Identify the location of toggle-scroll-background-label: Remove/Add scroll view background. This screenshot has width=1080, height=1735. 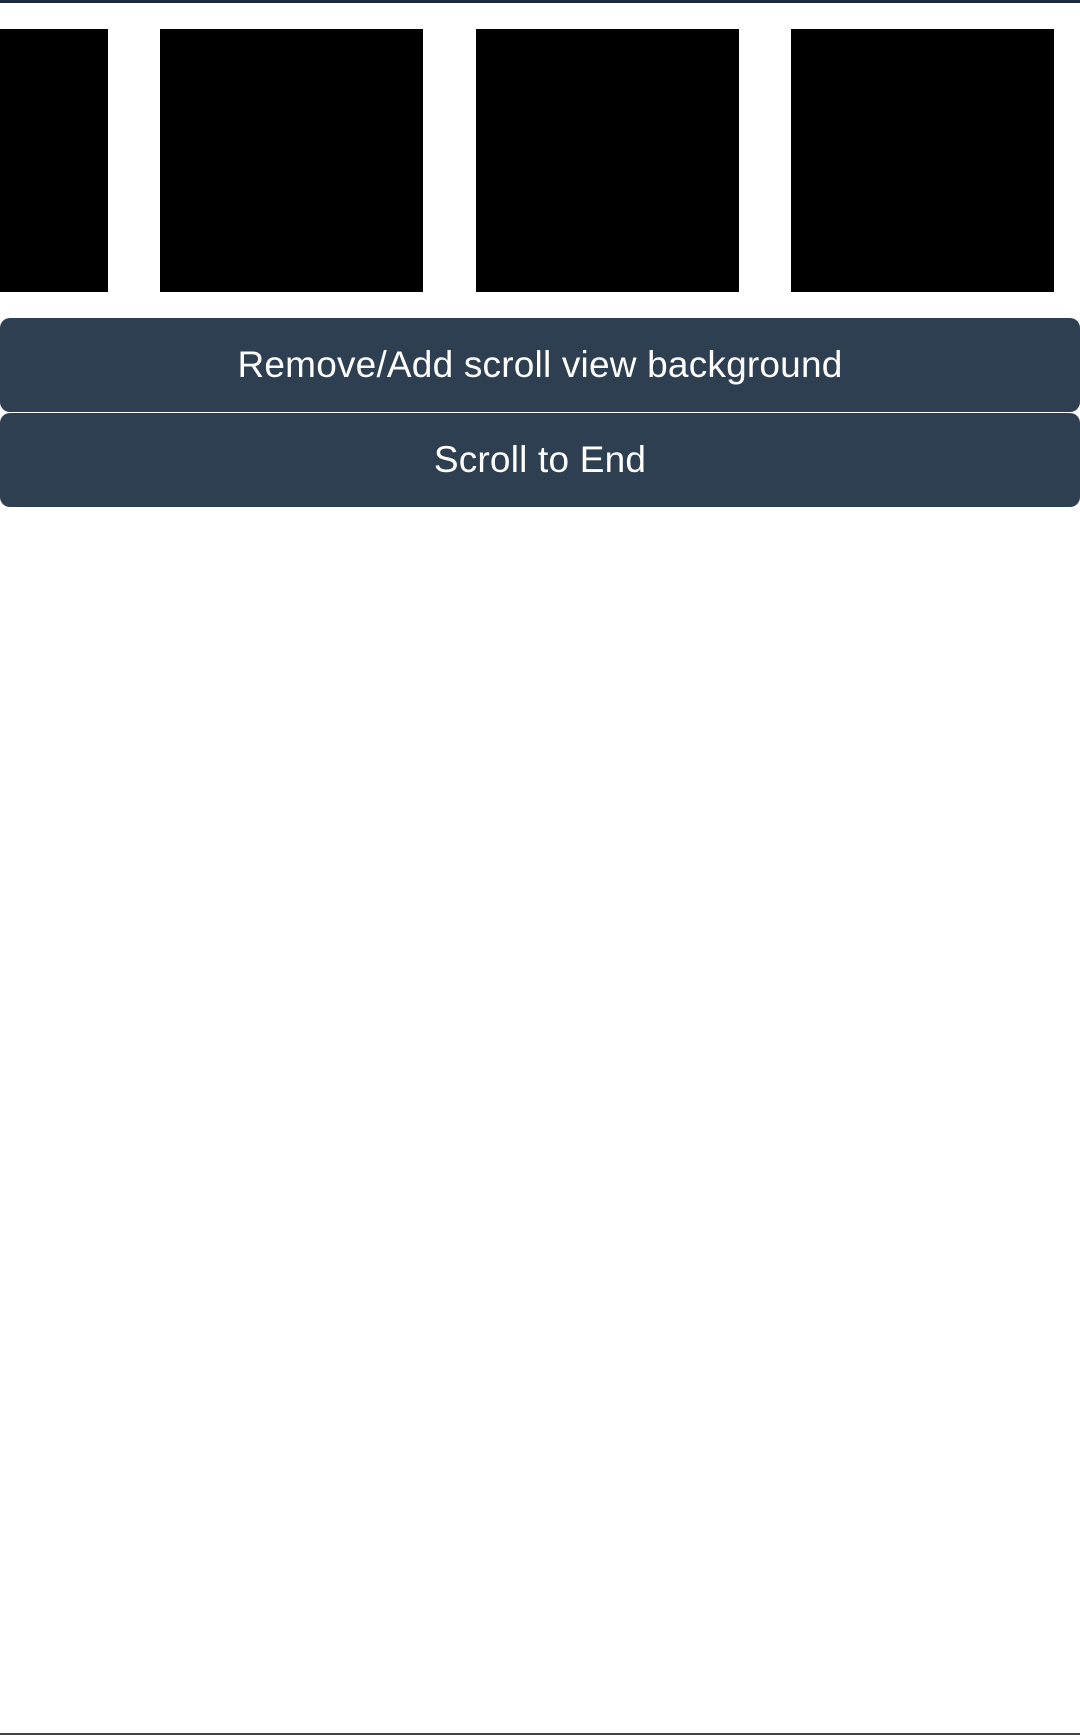
(540, 364).